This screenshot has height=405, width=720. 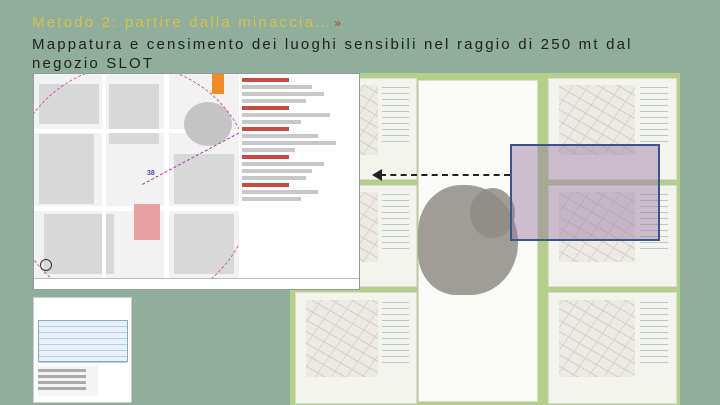 I want to click on compass-icon, so click(x=46, y=265).